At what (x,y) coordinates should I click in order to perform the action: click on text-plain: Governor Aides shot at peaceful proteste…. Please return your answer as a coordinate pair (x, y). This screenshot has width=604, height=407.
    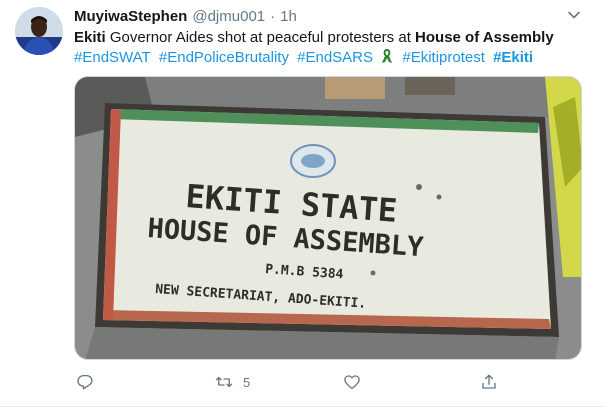
    Looking at the image, I should click on (260, 37).